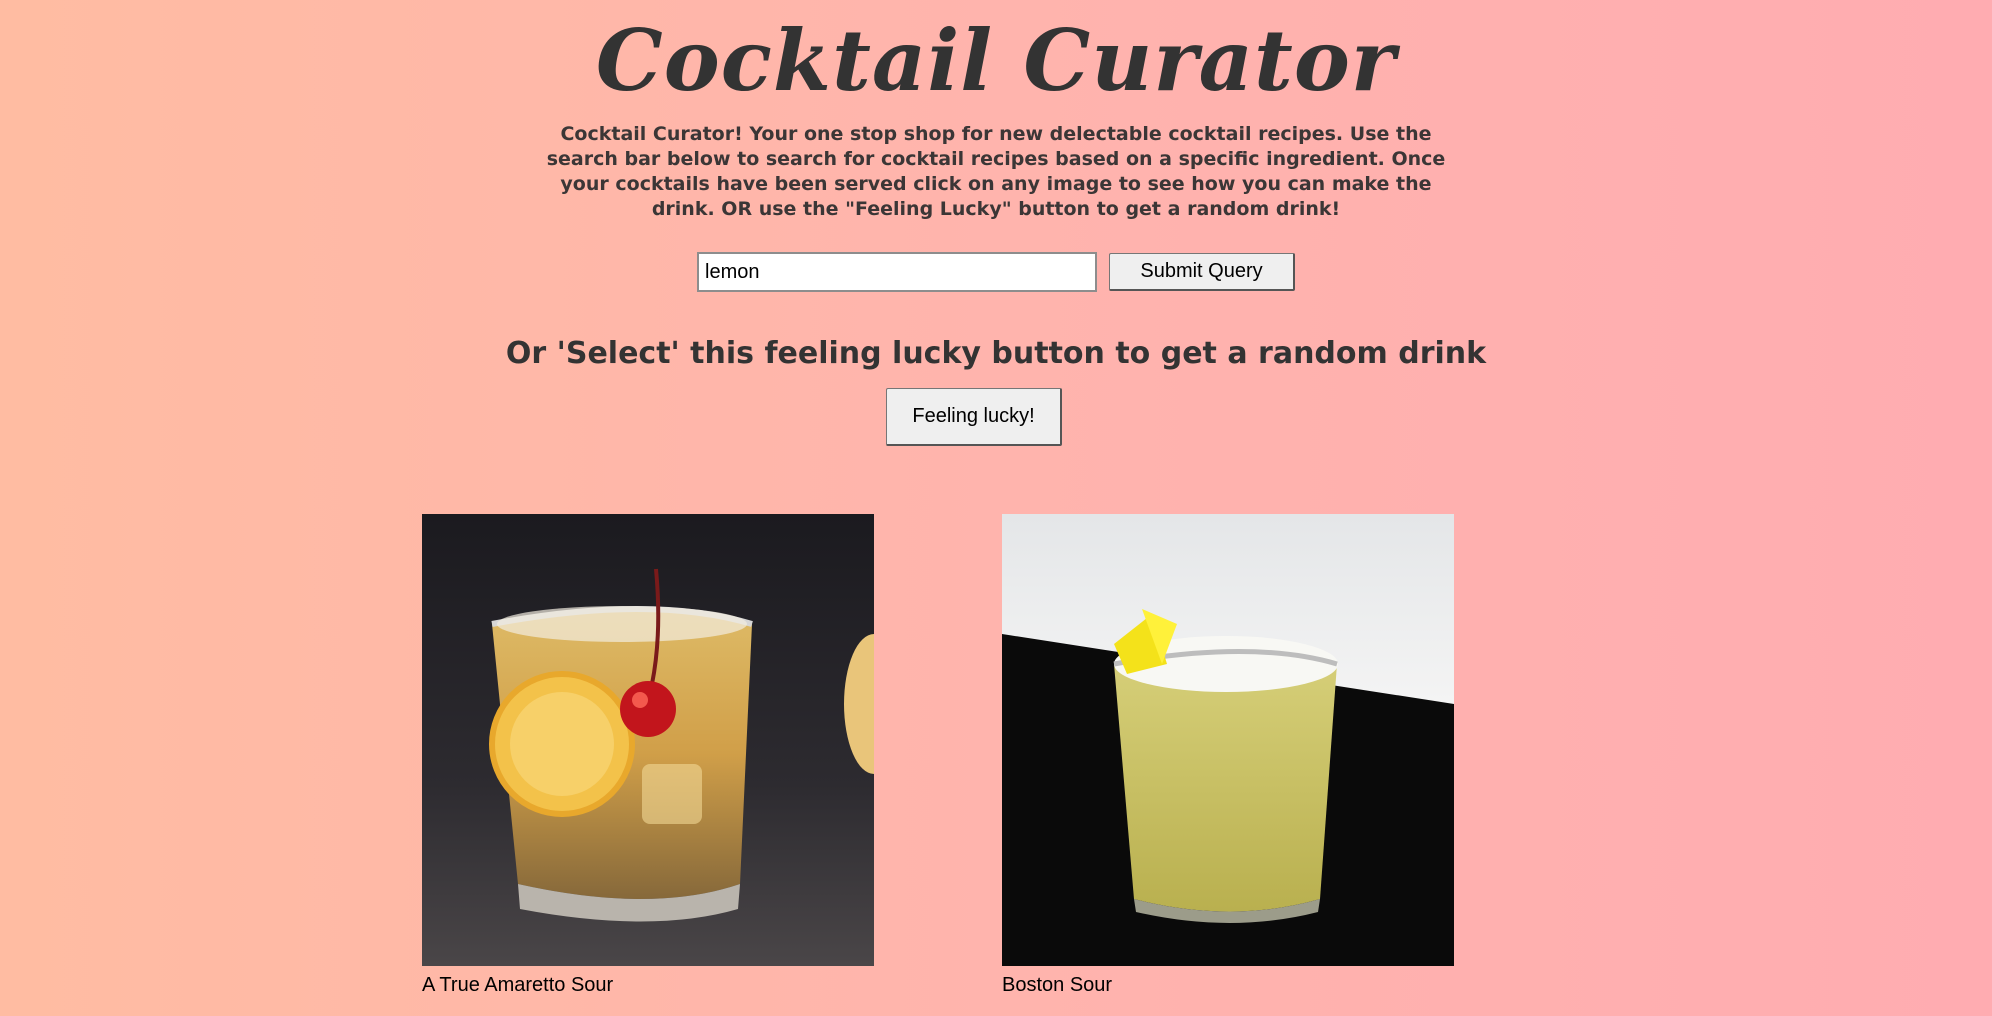 Image resolution: width=1992 pixels, height=1016 pixels. I want to click on feeling-lucky-button: Feeling lucky!, so click(974, 417).